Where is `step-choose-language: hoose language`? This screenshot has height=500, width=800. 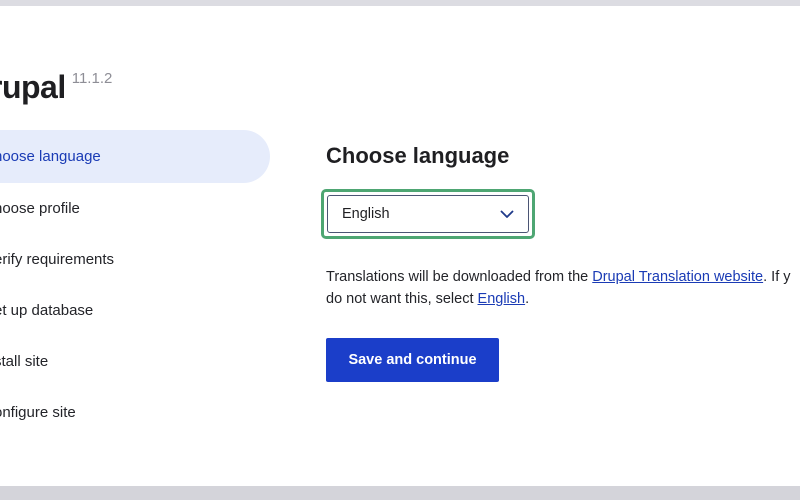
step-choose-language: hoose language is located at coordinates (135, 156).